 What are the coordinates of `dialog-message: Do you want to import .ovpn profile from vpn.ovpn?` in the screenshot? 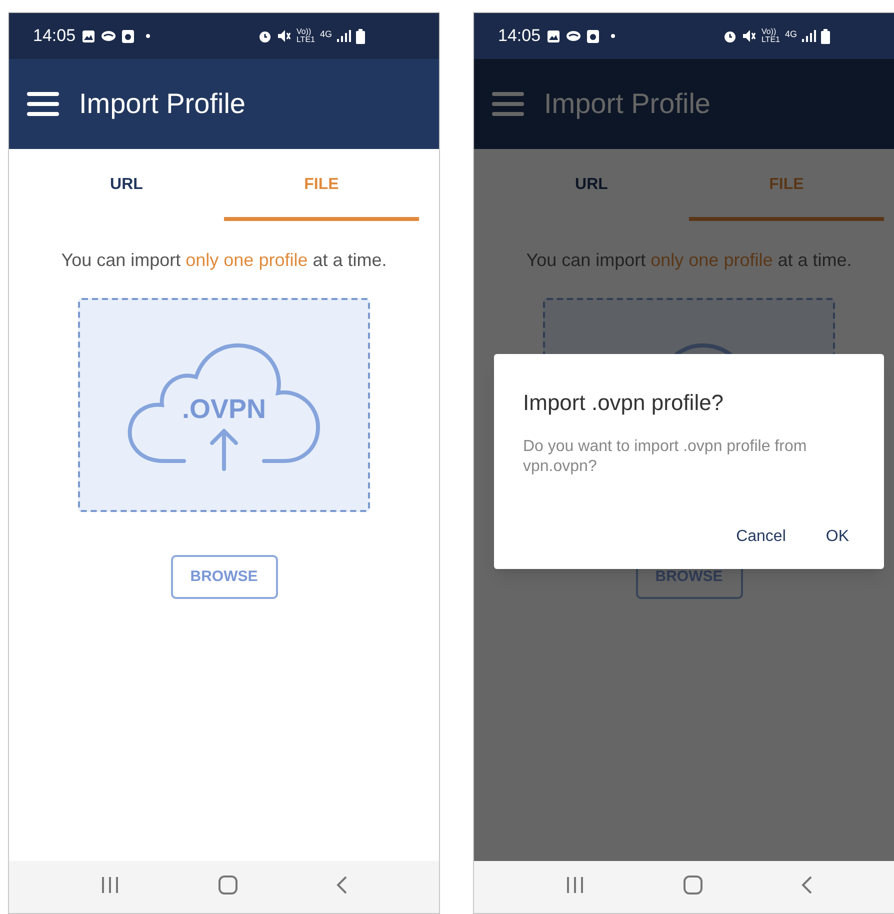 It's located at (665, 457).